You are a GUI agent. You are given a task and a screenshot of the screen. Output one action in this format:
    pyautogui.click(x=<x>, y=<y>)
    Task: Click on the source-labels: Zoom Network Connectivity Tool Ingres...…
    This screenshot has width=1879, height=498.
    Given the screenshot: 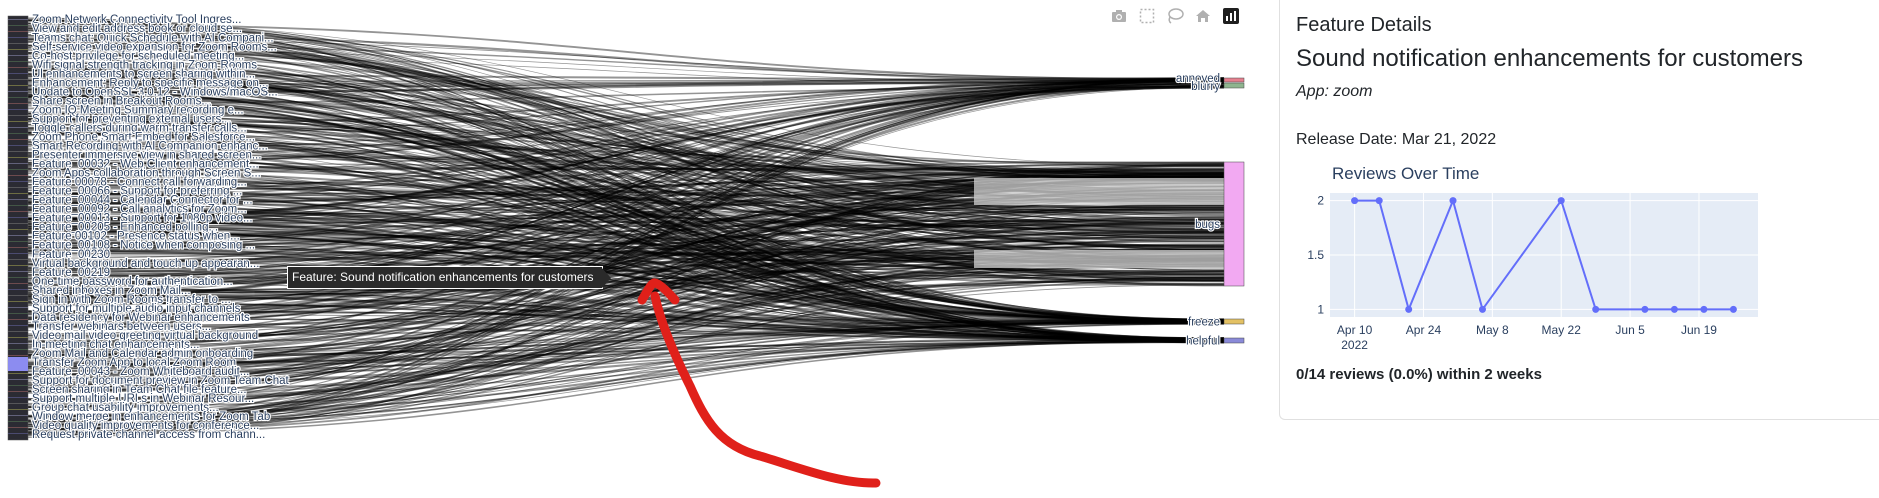 What is the action you would take?
    pyautogui.click(x=161, y=227)
    